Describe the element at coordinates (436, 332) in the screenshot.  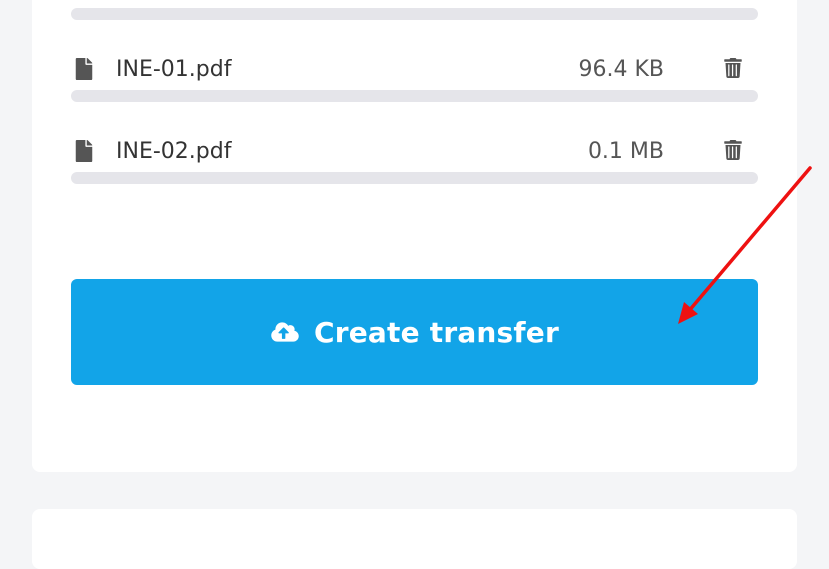
I see `create-transfer-label: Create transfer` at that location.